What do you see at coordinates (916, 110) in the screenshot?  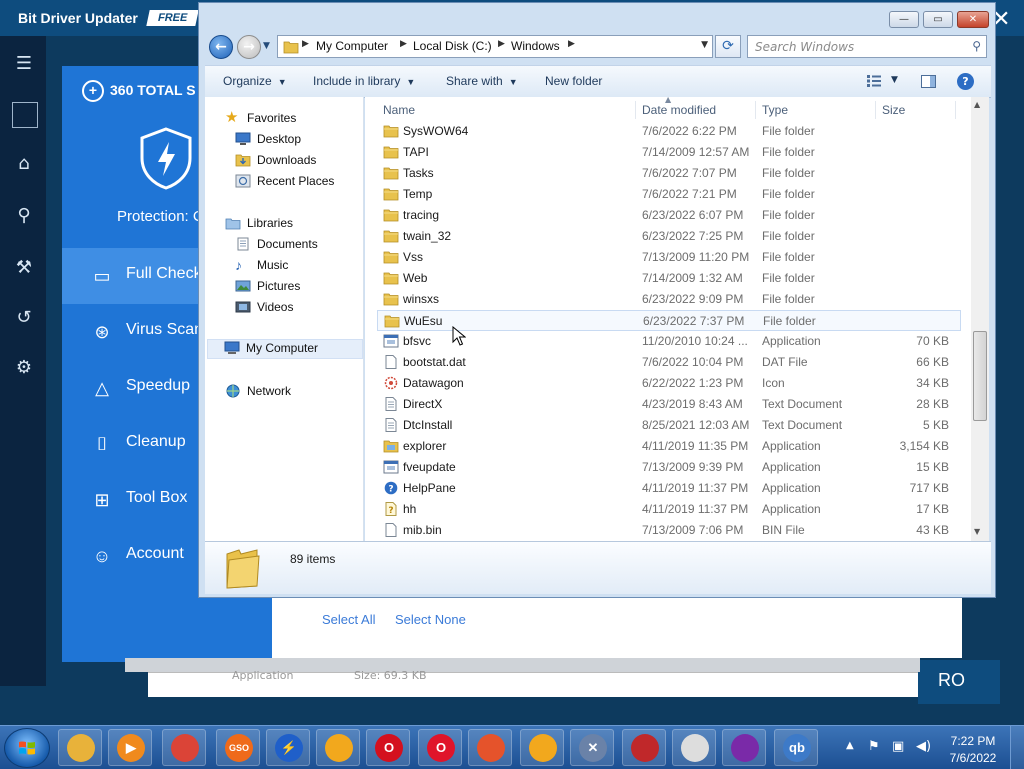 I see `column-header-size: Size` at bounding box center [916, 110].